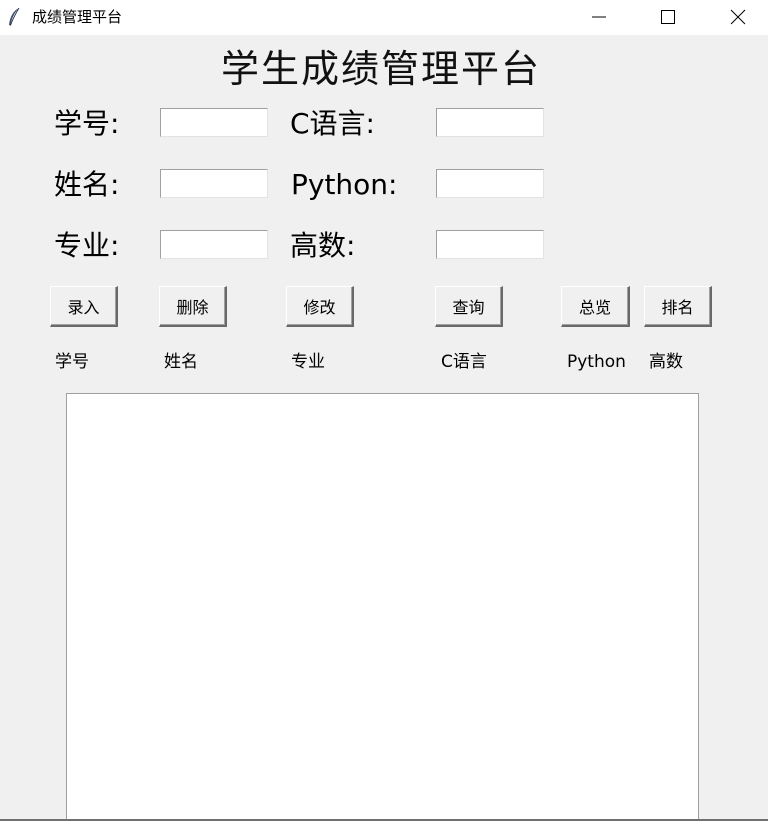 This screenshot has height=821, width=768. I want to click on rank-button: 排名, so click(678, 306).